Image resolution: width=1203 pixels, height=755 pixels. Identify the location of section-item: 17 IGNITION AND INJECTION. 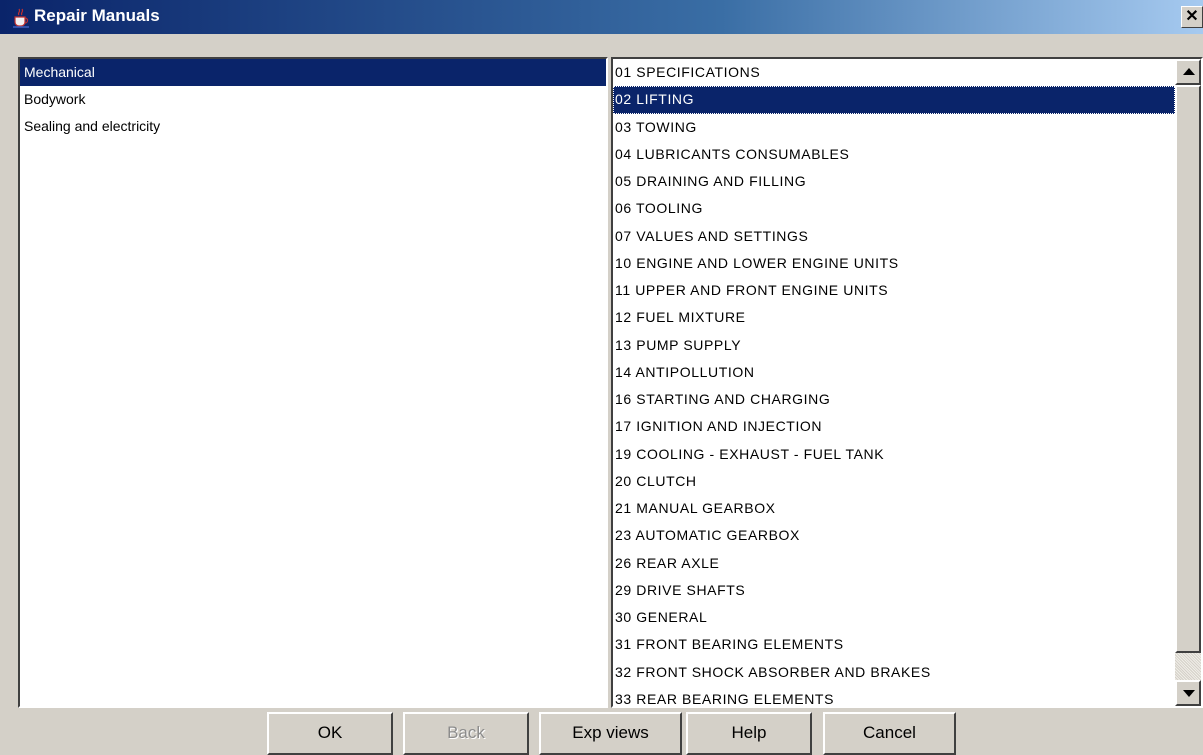
(894, 426).